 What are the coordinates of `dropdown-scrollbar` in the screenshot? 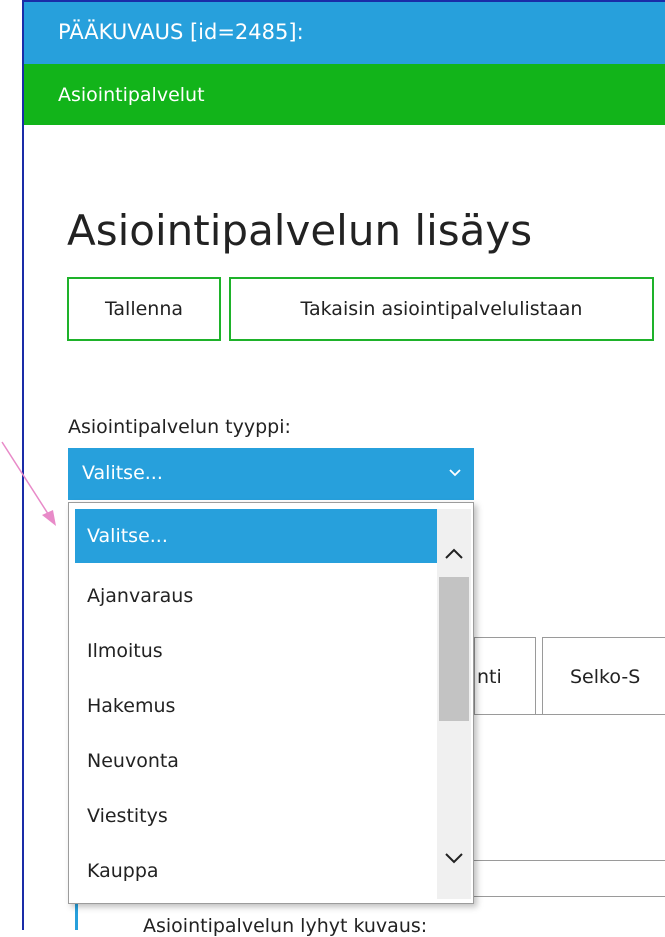 It's located at (454, 704).